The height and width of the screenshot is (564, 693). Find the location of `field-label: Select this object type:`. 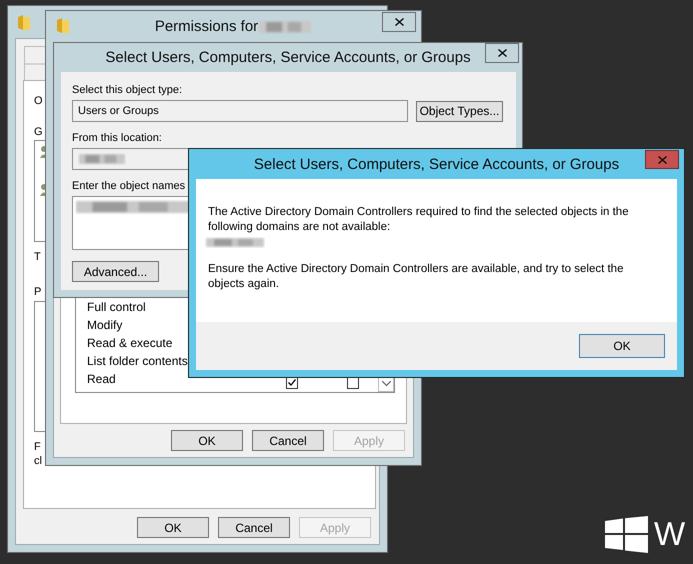

field-label: Select this object type: is located at coordinates (127, 90).